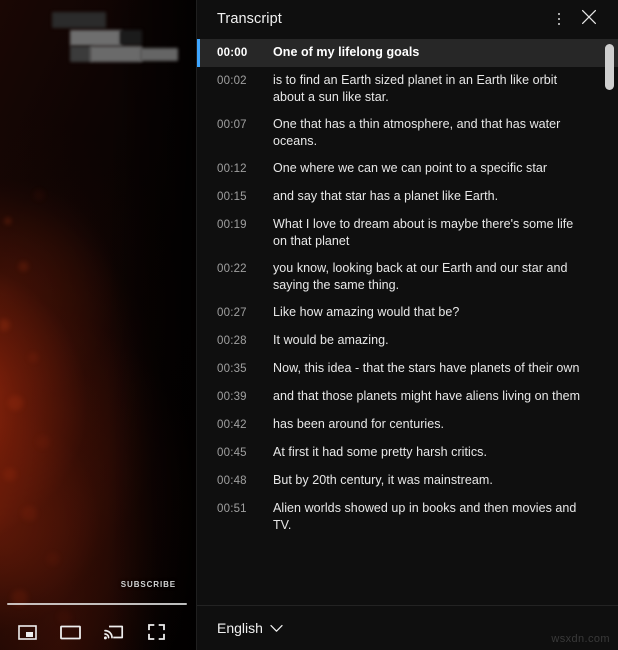 The width and height of the screenshot is (618, 650). I want to click on cue-timestamp: 00:48, so click(232, 481).